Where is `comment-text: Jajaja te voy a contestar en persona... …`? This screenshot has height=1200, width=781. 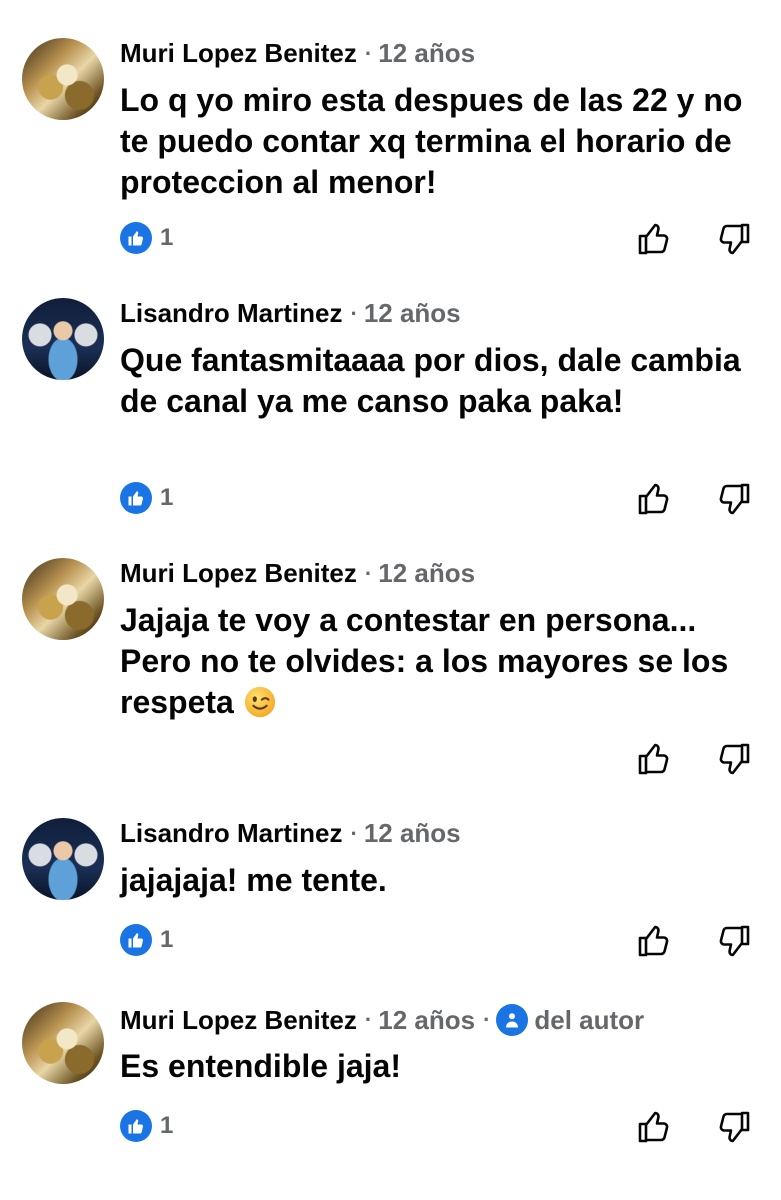 comment-text: Jajaja te voy a contestar en persona... … is located at coordinates (440, 661).